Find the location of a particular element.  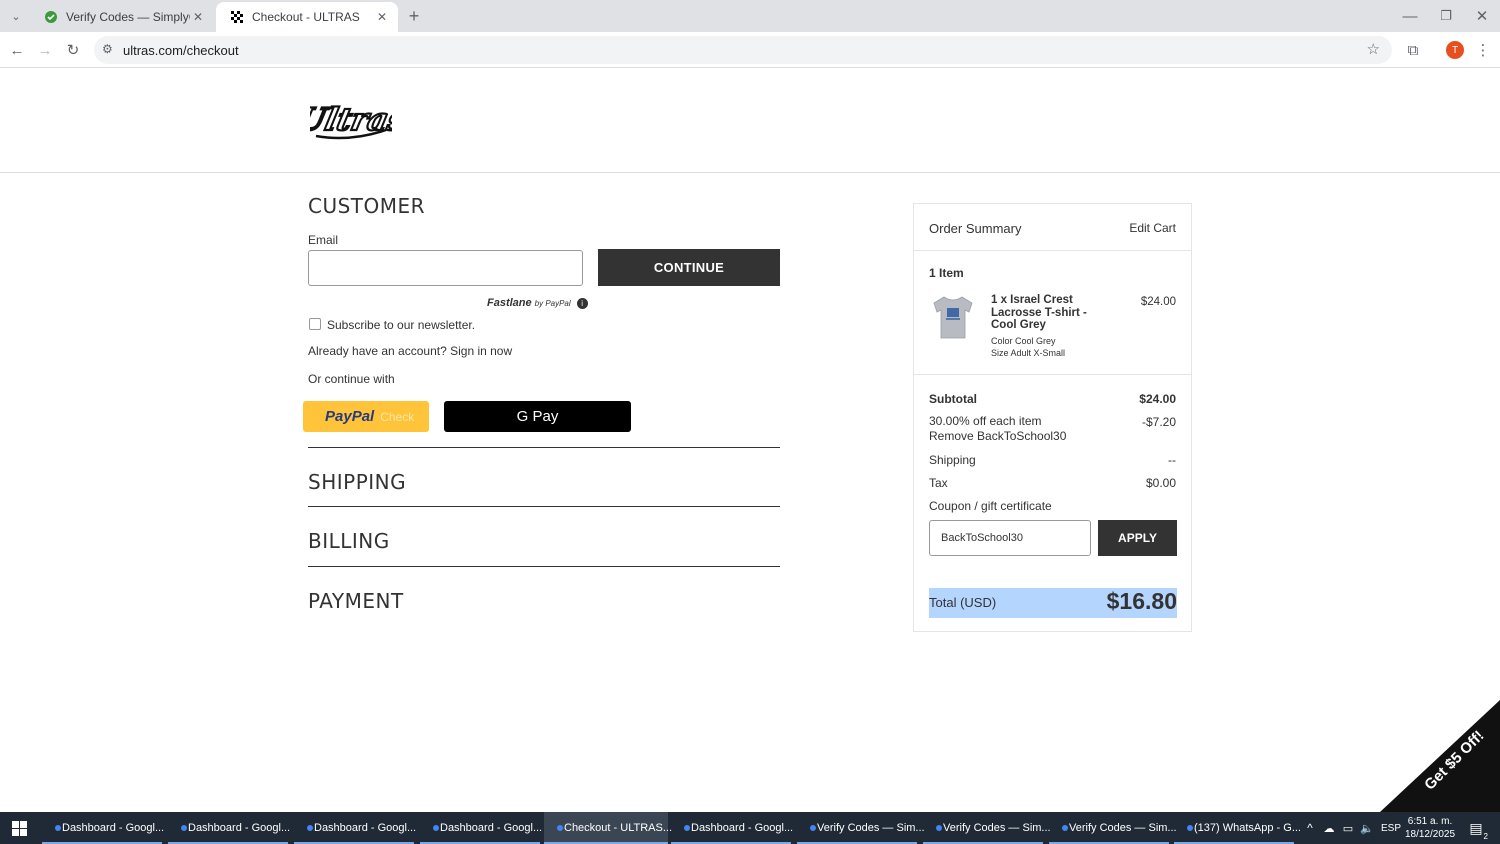

new-tab-icon: + is located at coordinates (414, 16).